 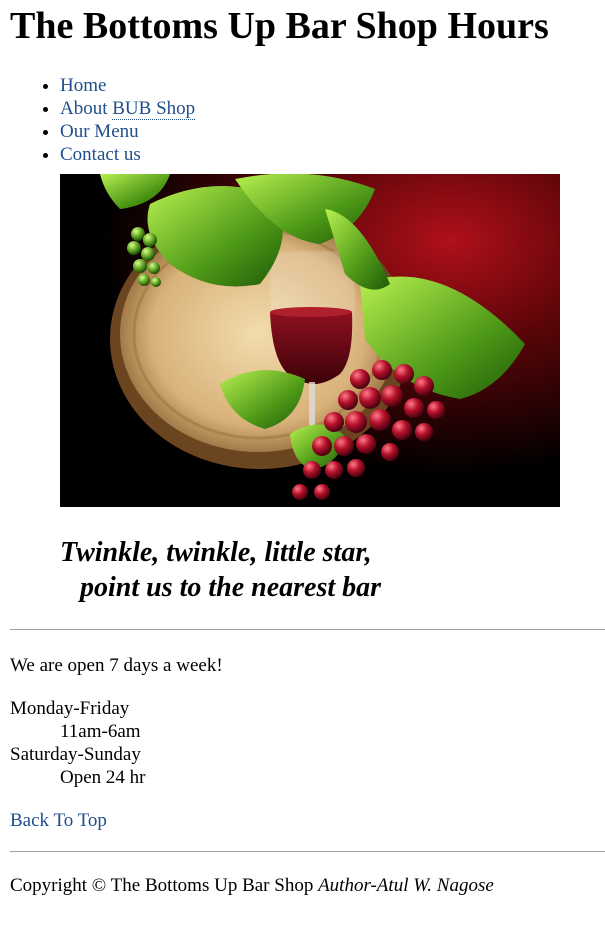 What do you see at coordinates (307, 820) in the screenshot?
I see `back-to-top: Back To Top` at bounding box center [307, 820].